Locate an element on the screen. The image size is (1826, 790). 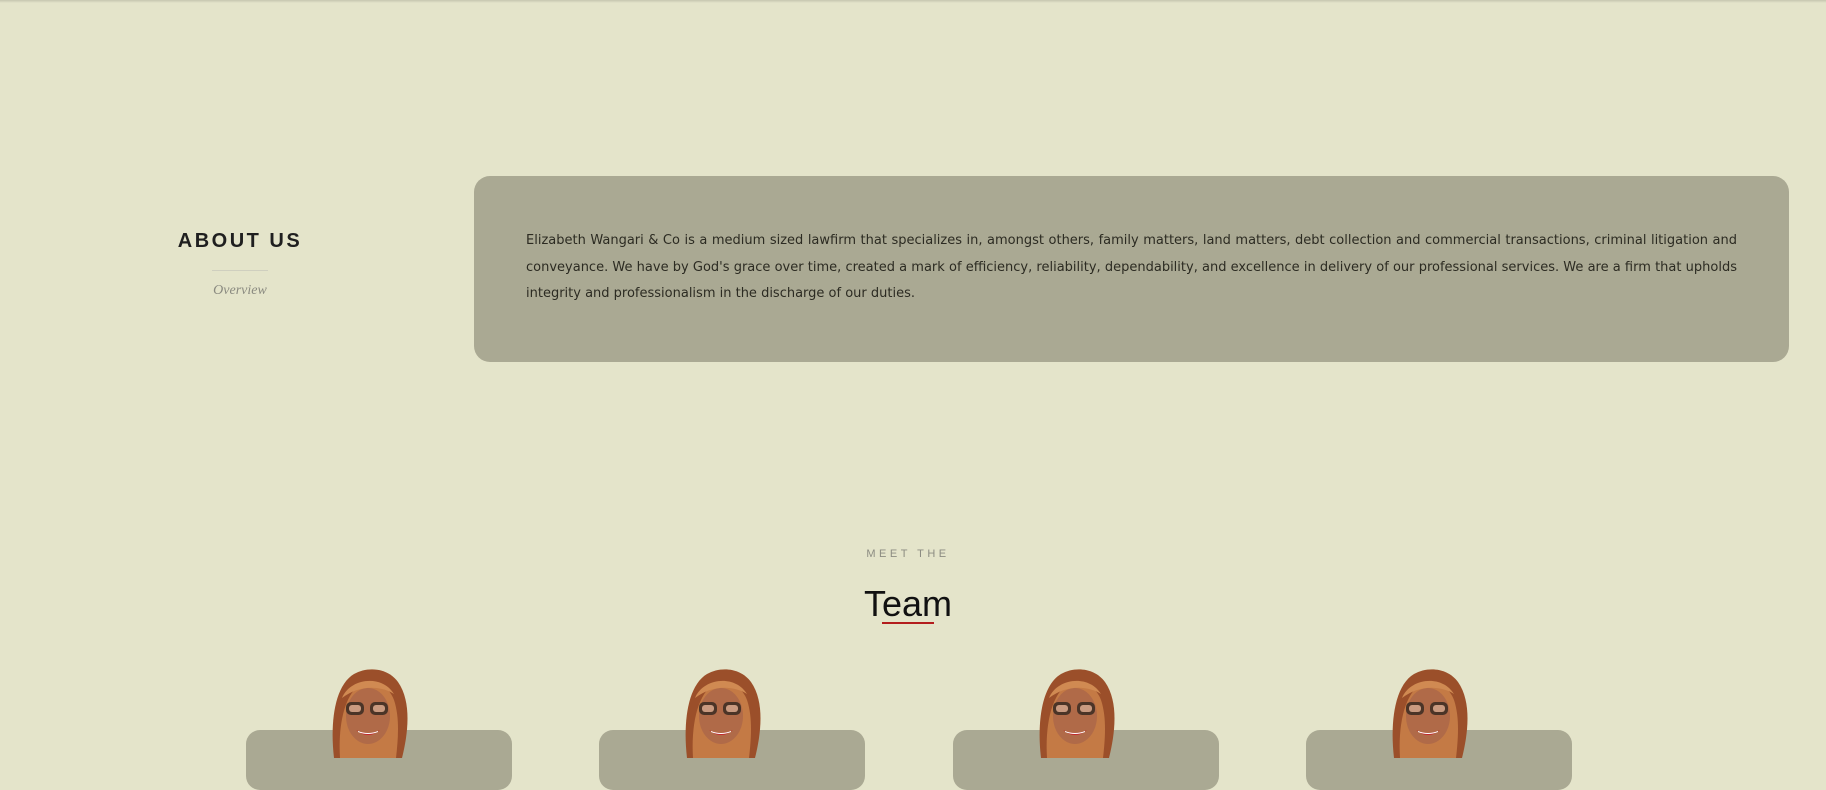
about-subtitle: Overview is located at coordinates (240, 290).